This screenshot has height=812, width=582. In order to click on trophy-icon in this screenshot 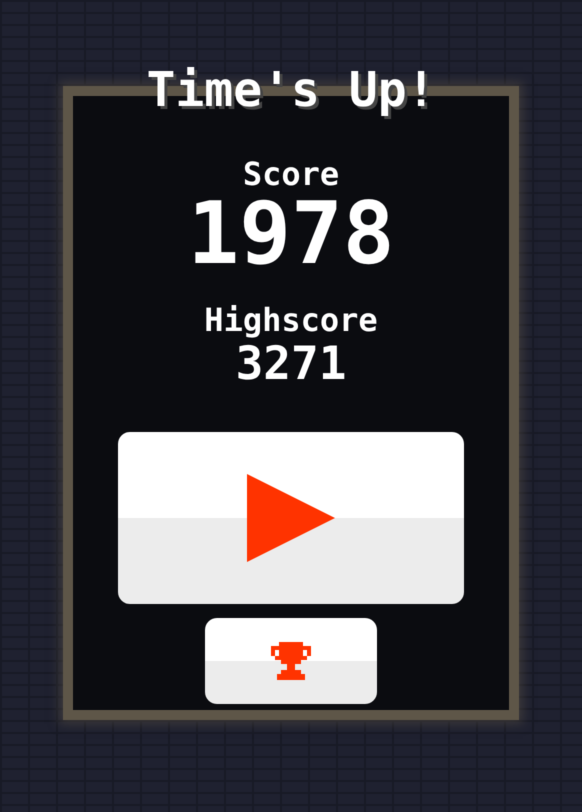, I will do `click(291, 661)`.